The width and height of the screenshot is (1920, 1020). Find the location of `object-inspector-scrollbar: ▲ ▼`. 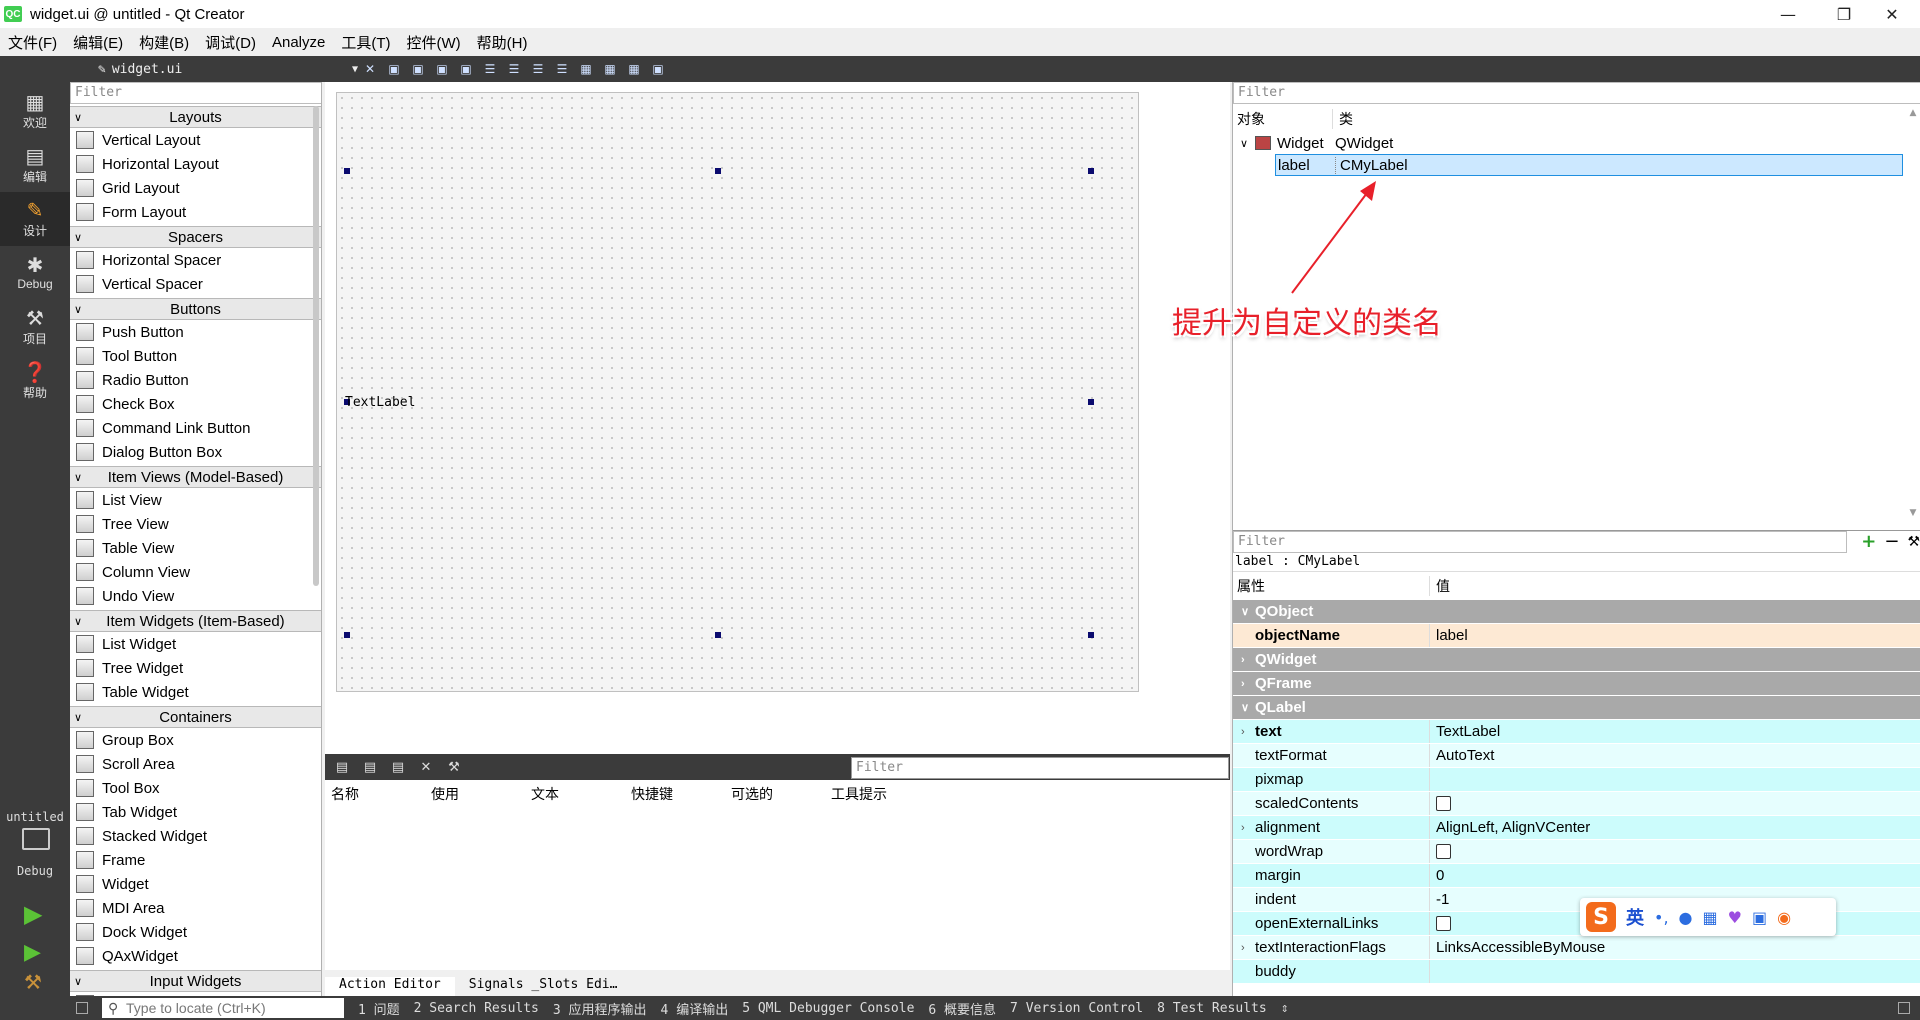

object-inspector-scrollbar: ▲ ▼ is located at coordinates (1913, 313).